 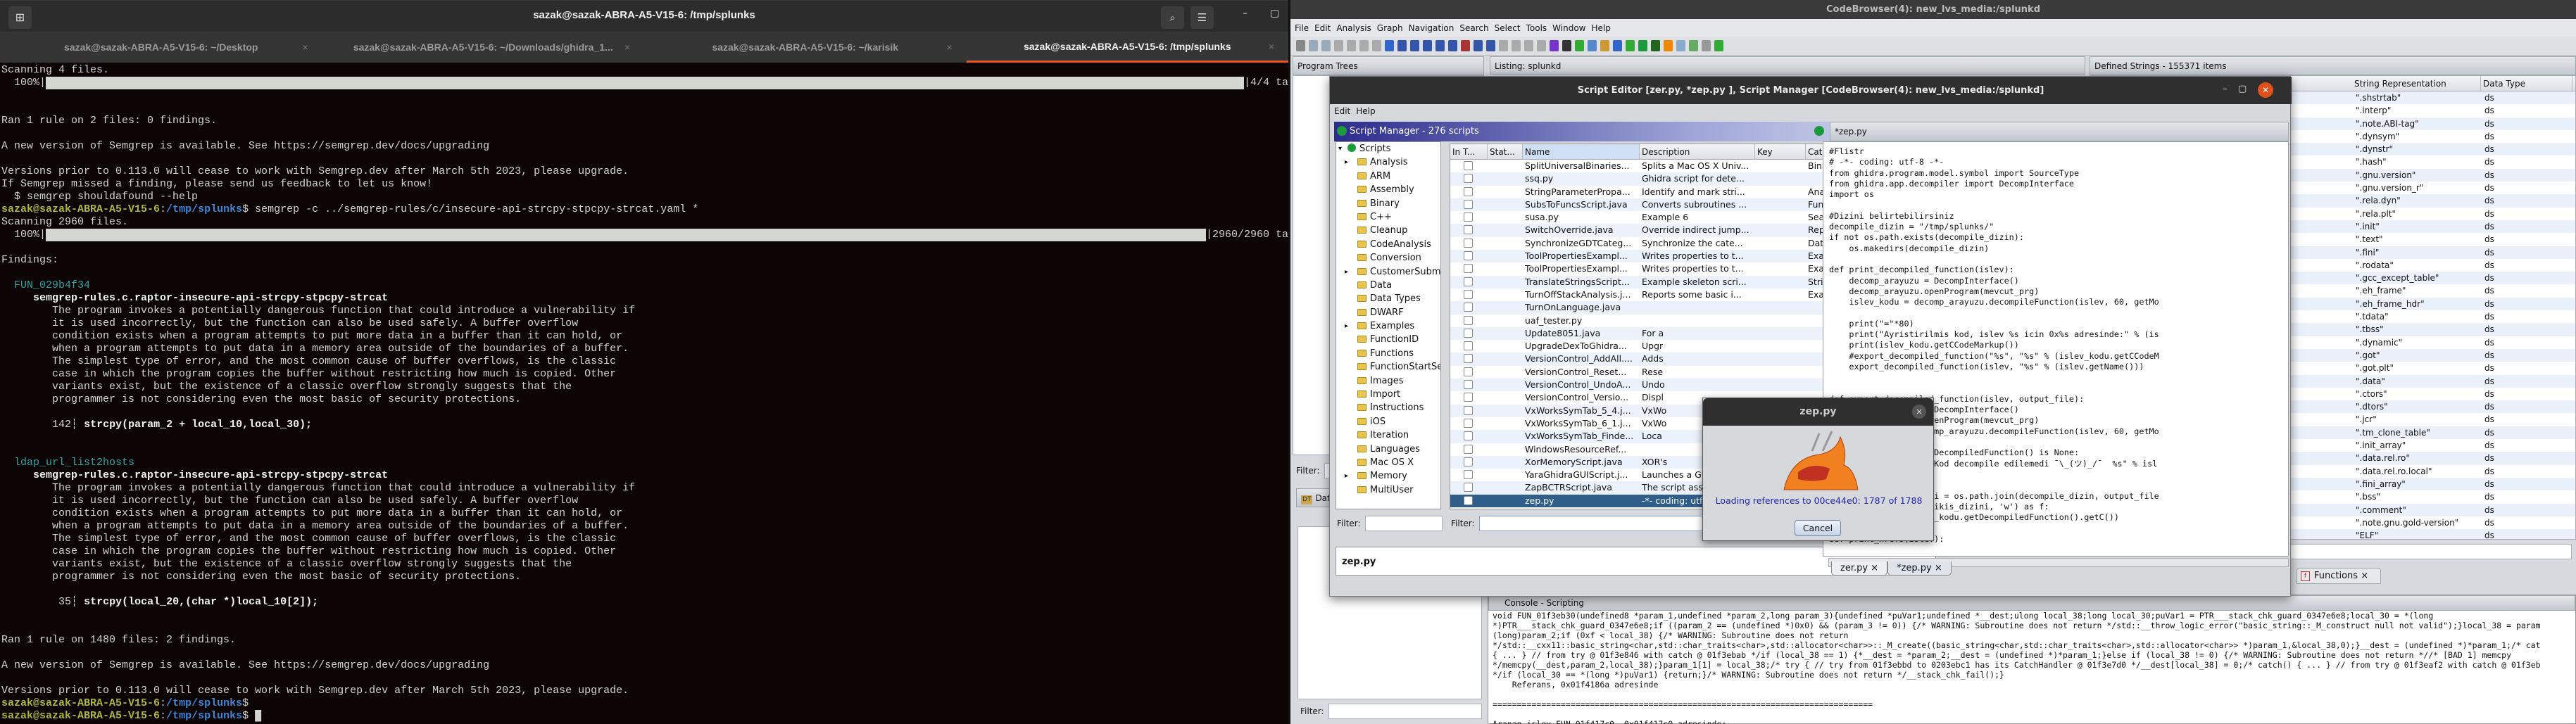 I want to click on tree-item-images: Images, so click(x=1388, y=381).